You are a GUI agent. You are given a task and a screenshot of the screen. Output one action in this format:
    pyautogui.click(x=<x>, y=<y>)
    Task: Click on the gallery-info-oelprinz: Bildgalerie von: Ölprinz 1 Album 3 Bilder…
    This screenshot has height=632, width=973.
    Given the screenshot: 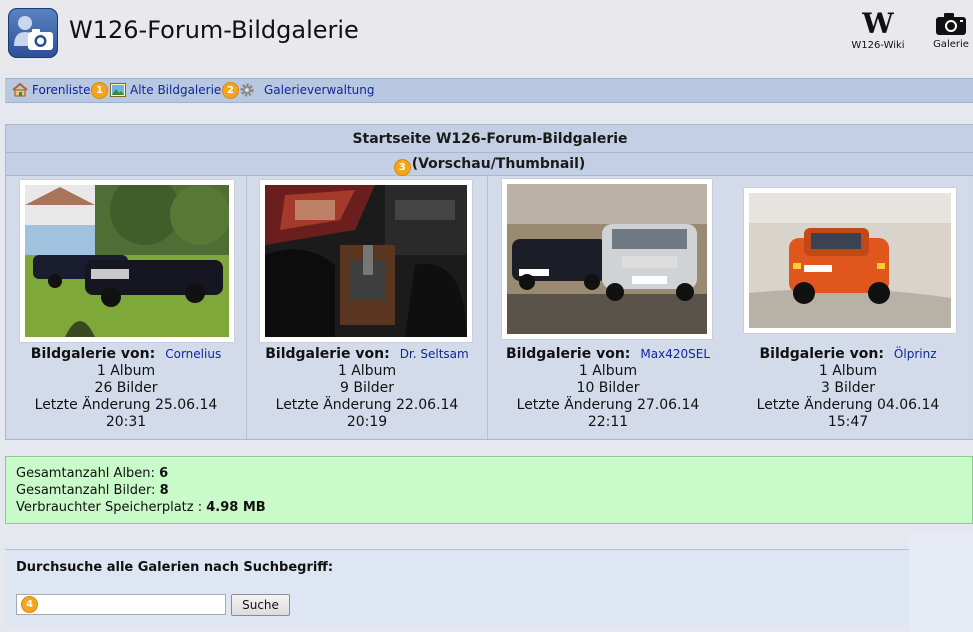 What is the action you would take?
    pyautogui.click(x=848, y=388)
    